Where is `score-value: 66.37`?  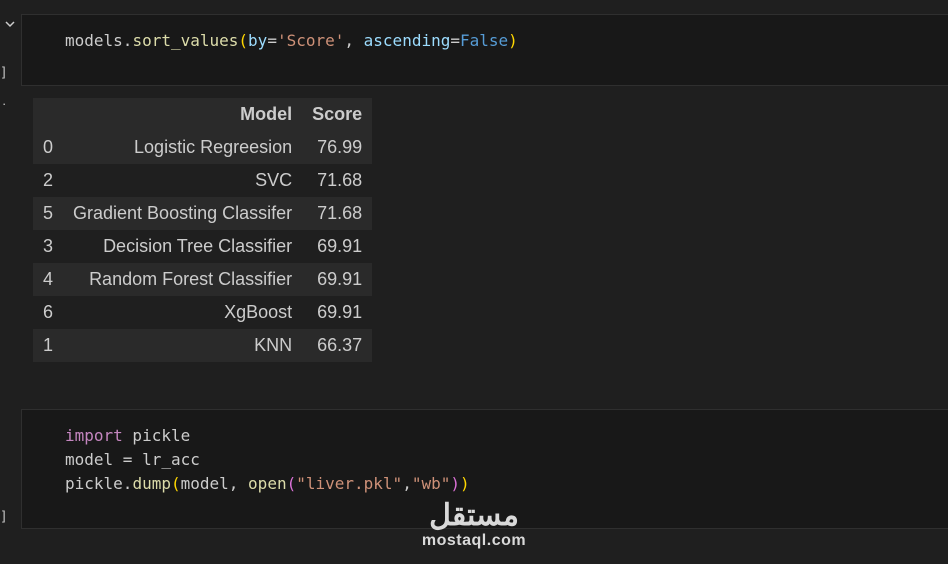 score-value: 66.37 is located at coordinates (340, 345).